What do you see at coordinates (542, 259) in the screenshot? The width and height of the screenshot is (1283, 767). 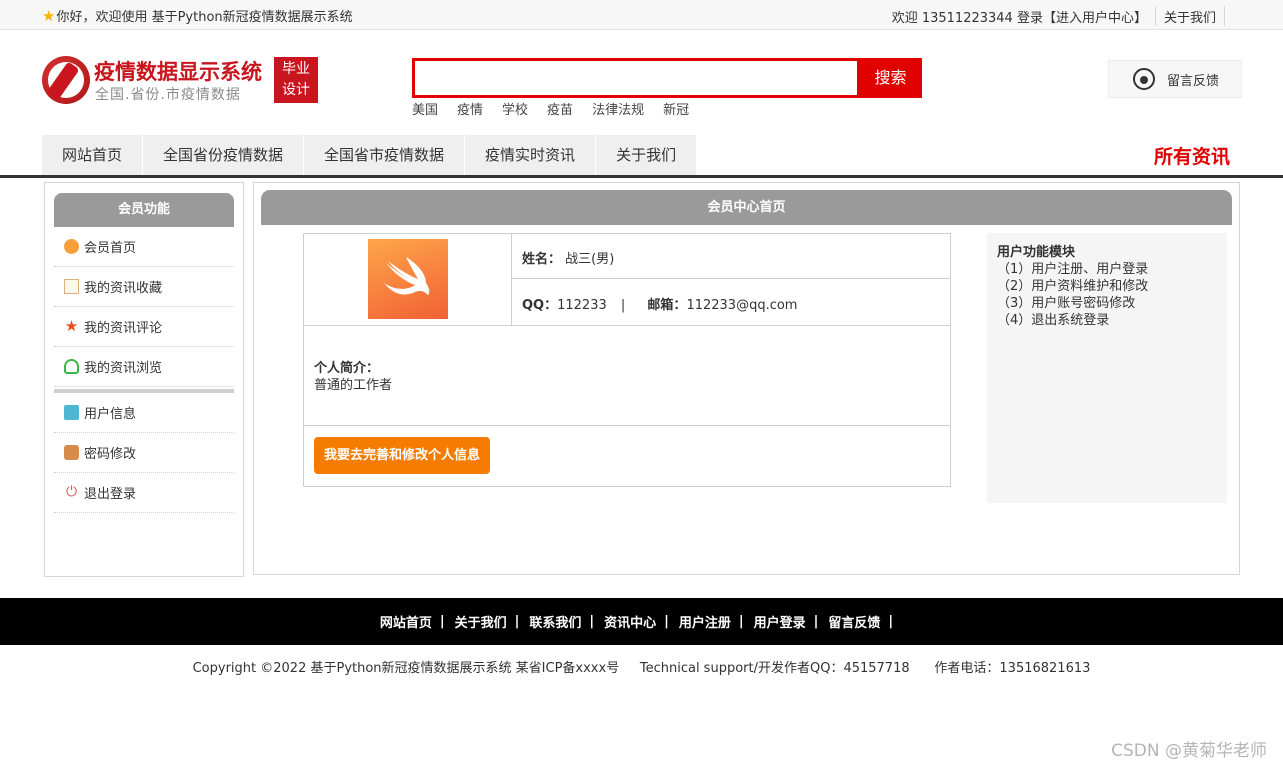 I see `name-label: 姓名：` at bounding box center [542, 259].